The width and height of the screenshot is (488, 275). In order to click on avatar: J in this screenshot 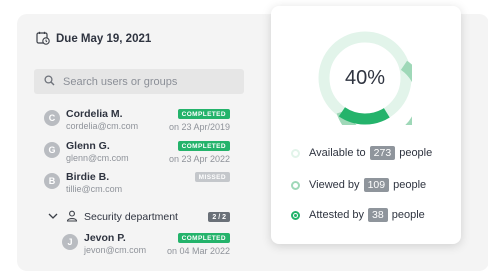, I will do `click(70, 242)`.